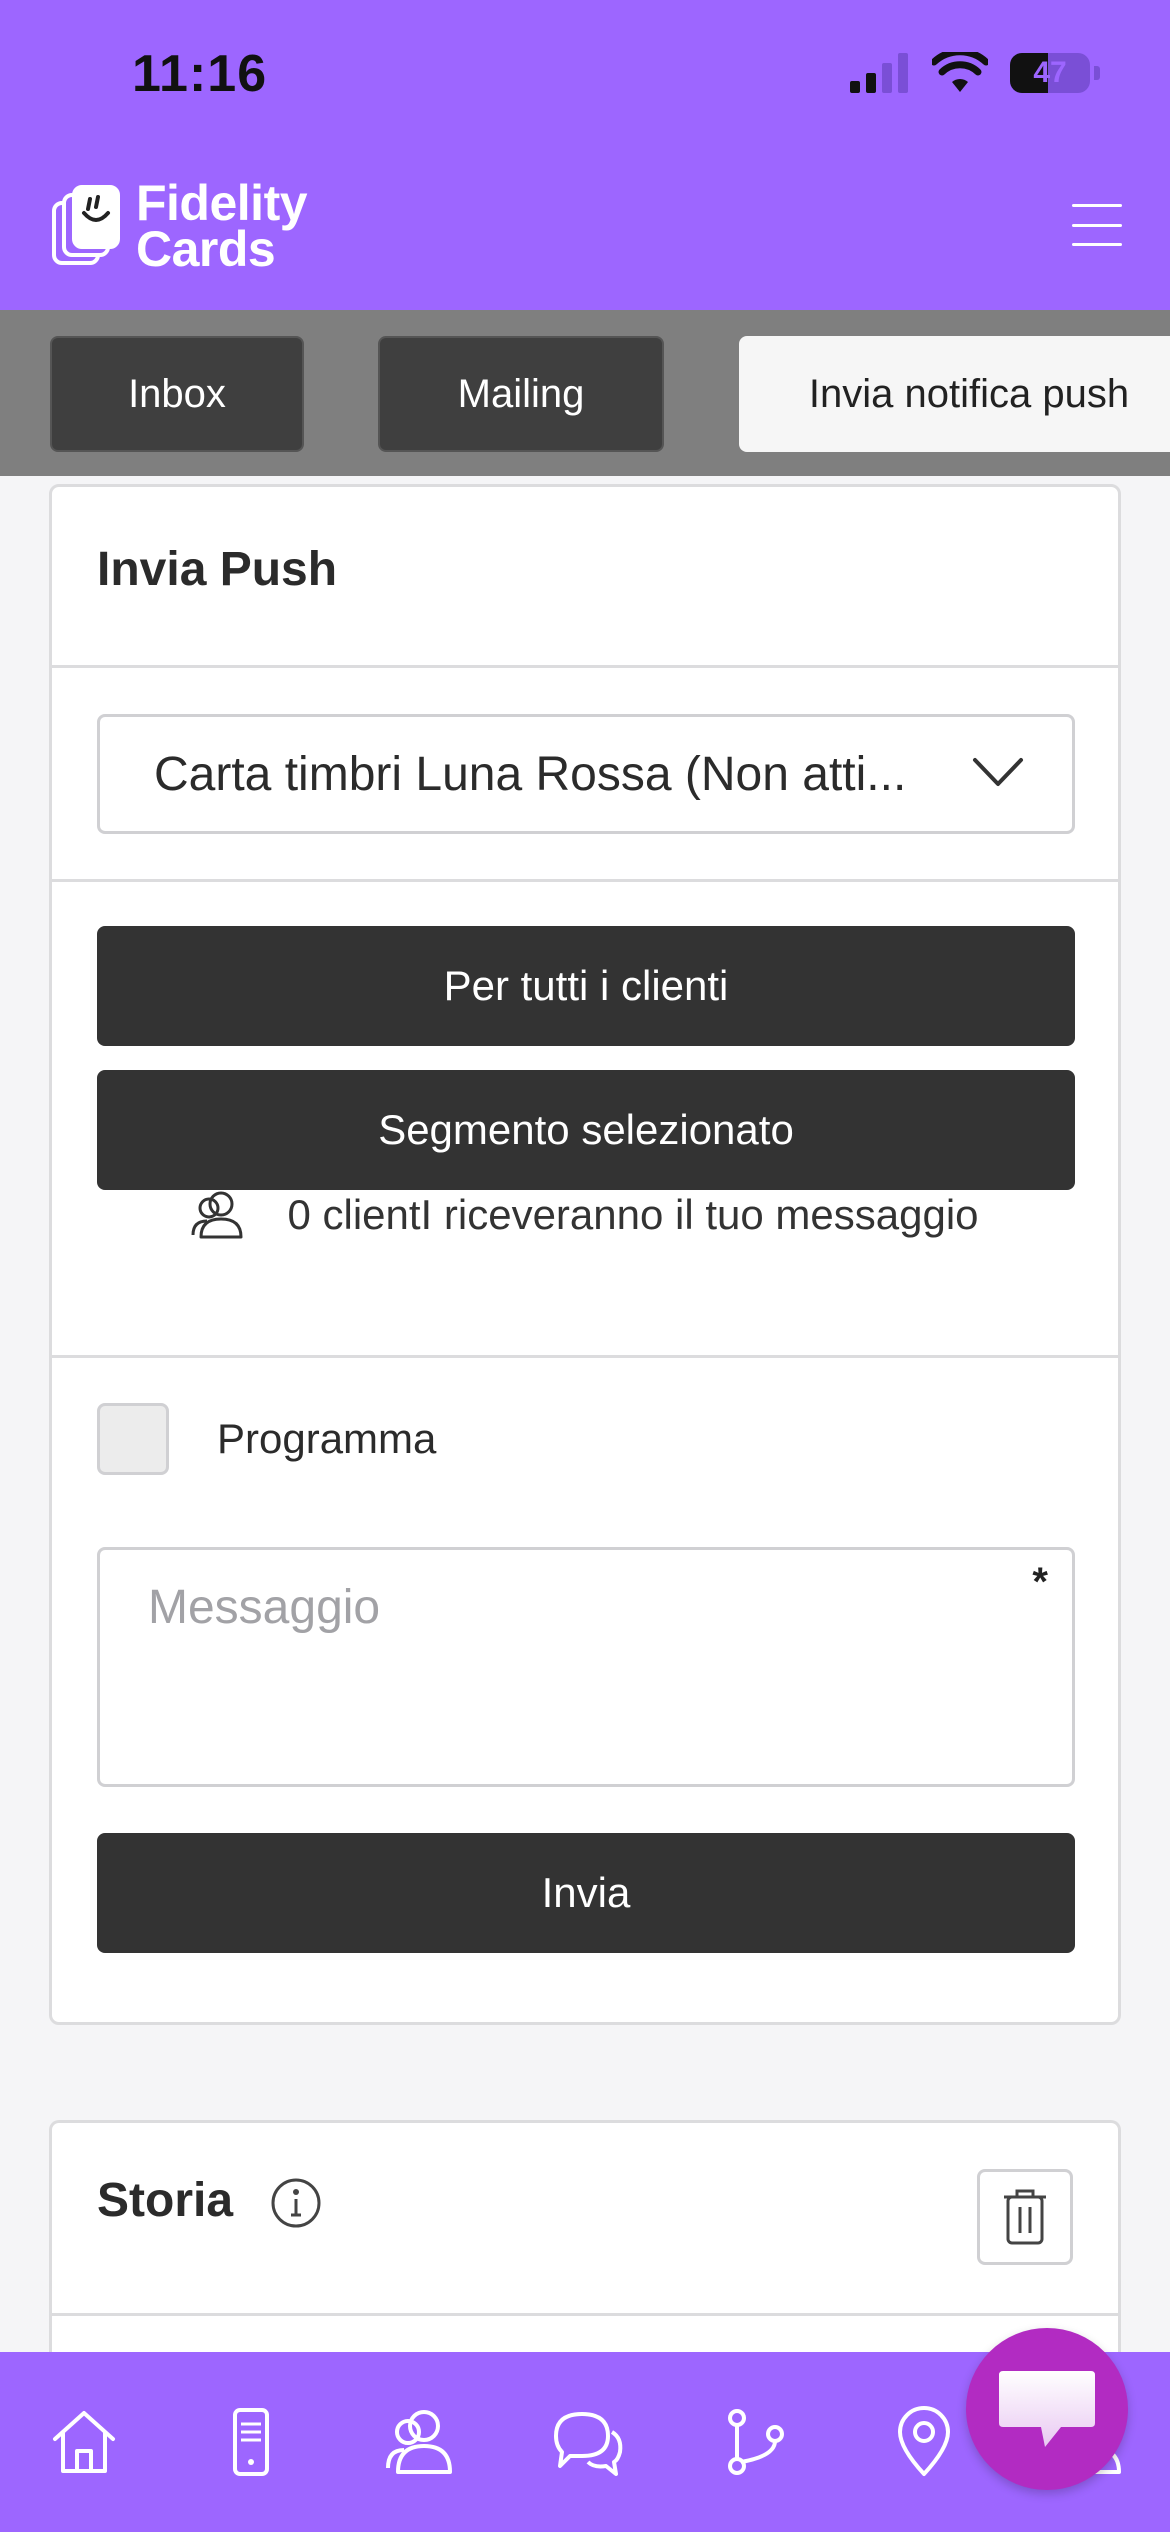  I want to click on battery-icon: 47, so click(1050, 73).